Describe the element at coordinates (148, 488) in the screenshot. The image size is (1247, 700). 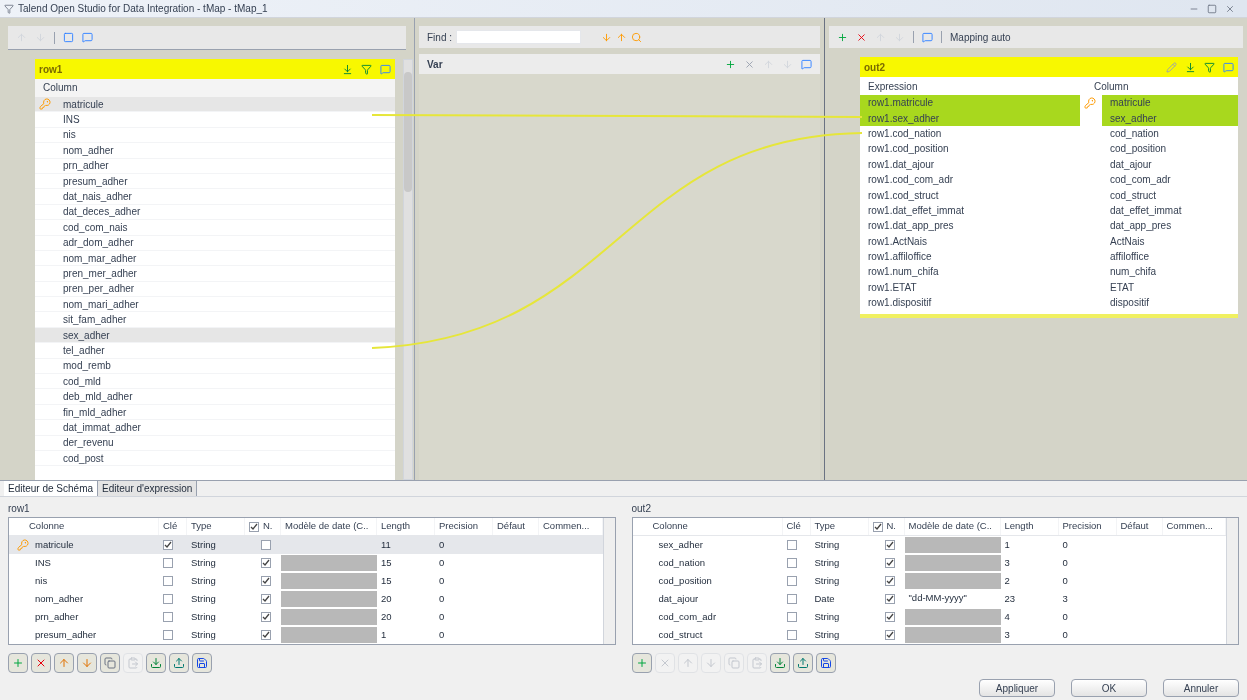
I see `editor-tab: Editeur d'expression` at that location.